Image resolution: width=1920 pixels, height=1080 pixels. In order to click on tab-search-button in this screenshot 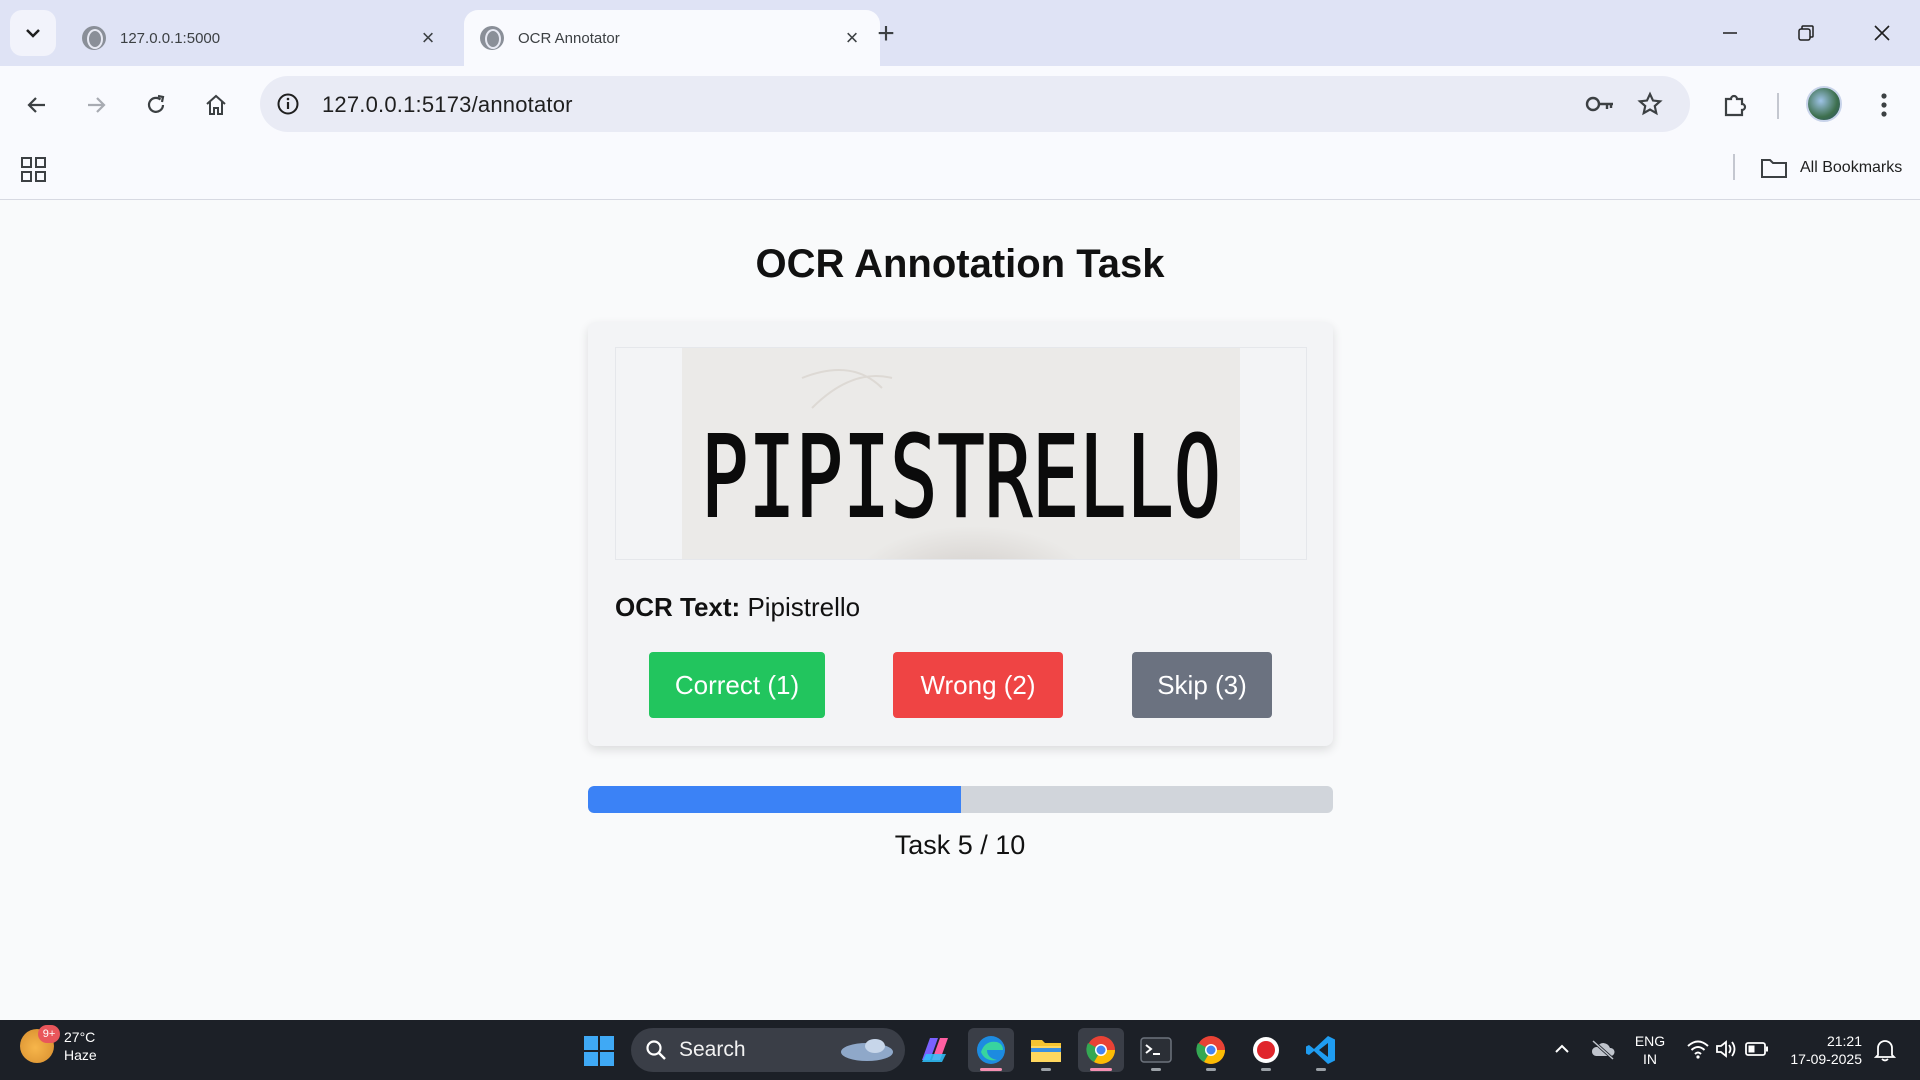, I will do `click(33, 33)`.